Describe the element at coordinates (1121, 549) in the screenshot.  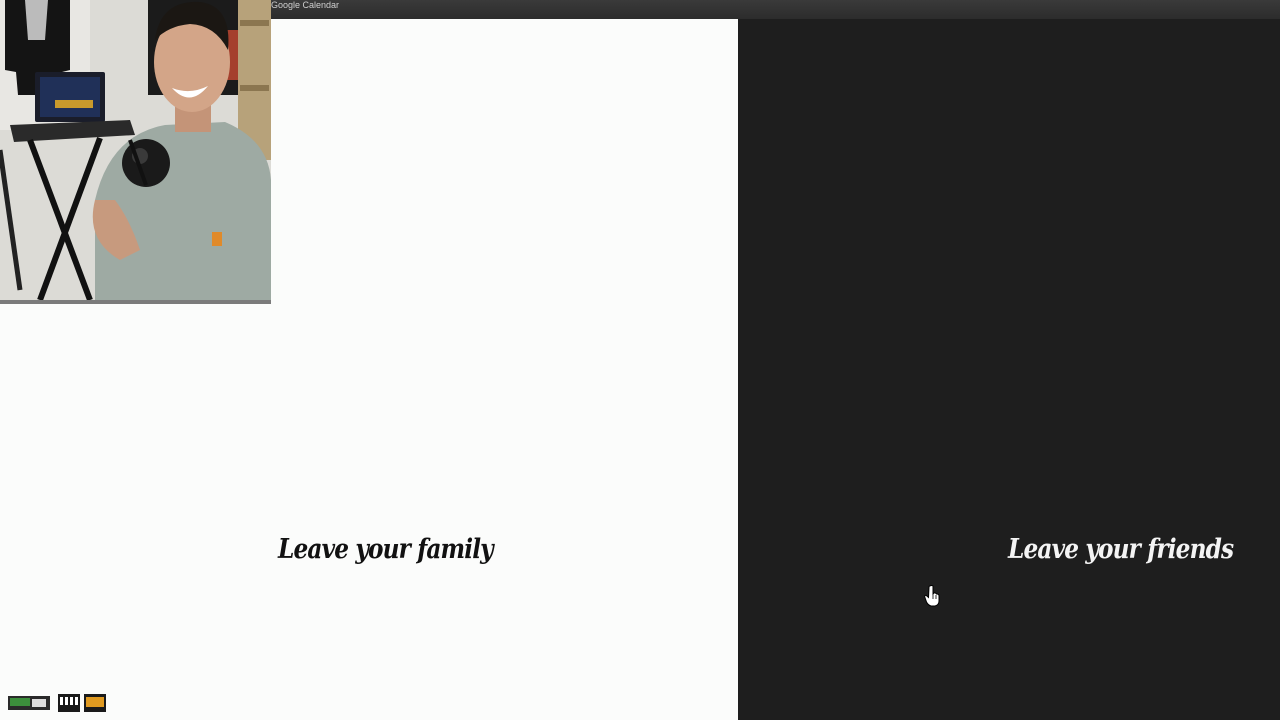
I see `choice-right-label: Leave your friends` at that location.